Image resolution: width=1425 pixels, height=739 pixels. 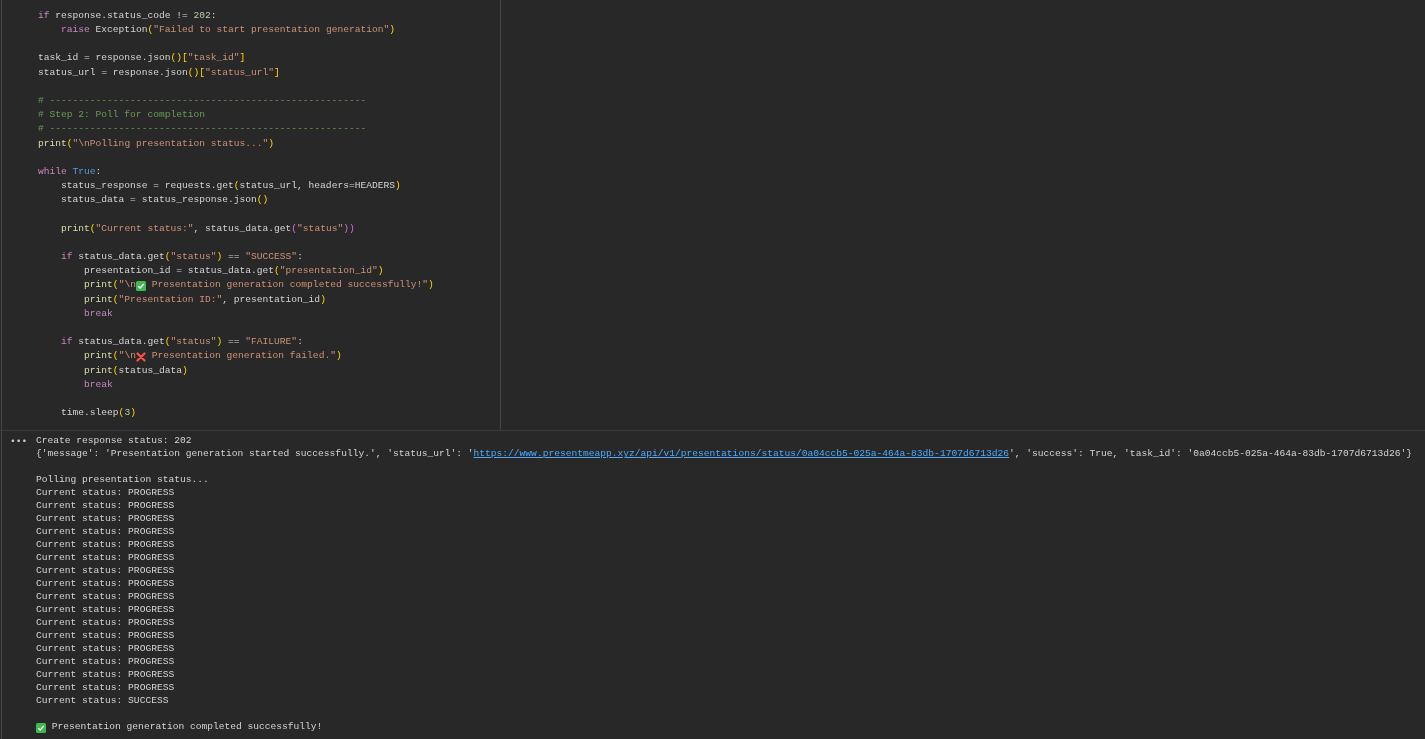 What do you see at coordinates (181, 257) in the screenshot?
I see `code-line: if status_data.get("status") == "SUCCESS":` at bounding box center [181, 257].